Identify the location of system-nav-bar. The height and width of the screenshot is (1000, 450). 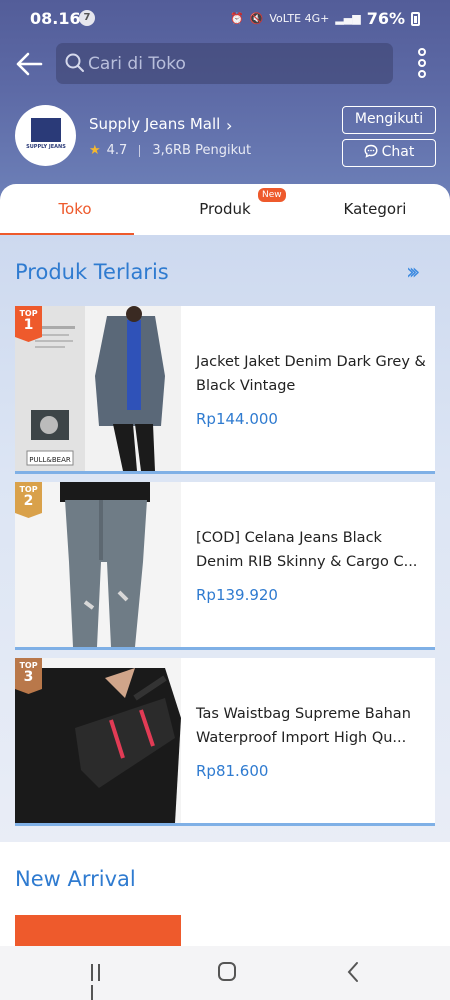
(225, 973).